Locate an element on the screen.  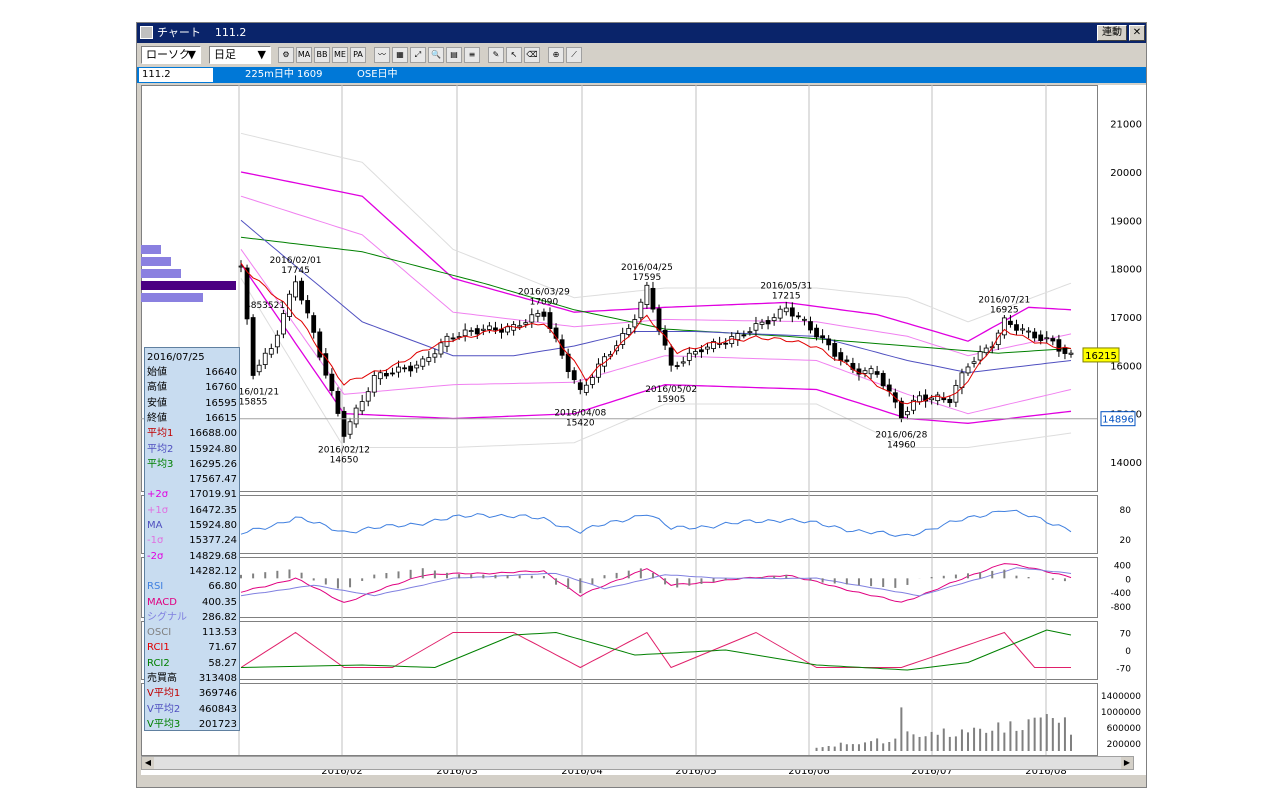
settings-icon: ⚙ is located at coordinates (286, 55).